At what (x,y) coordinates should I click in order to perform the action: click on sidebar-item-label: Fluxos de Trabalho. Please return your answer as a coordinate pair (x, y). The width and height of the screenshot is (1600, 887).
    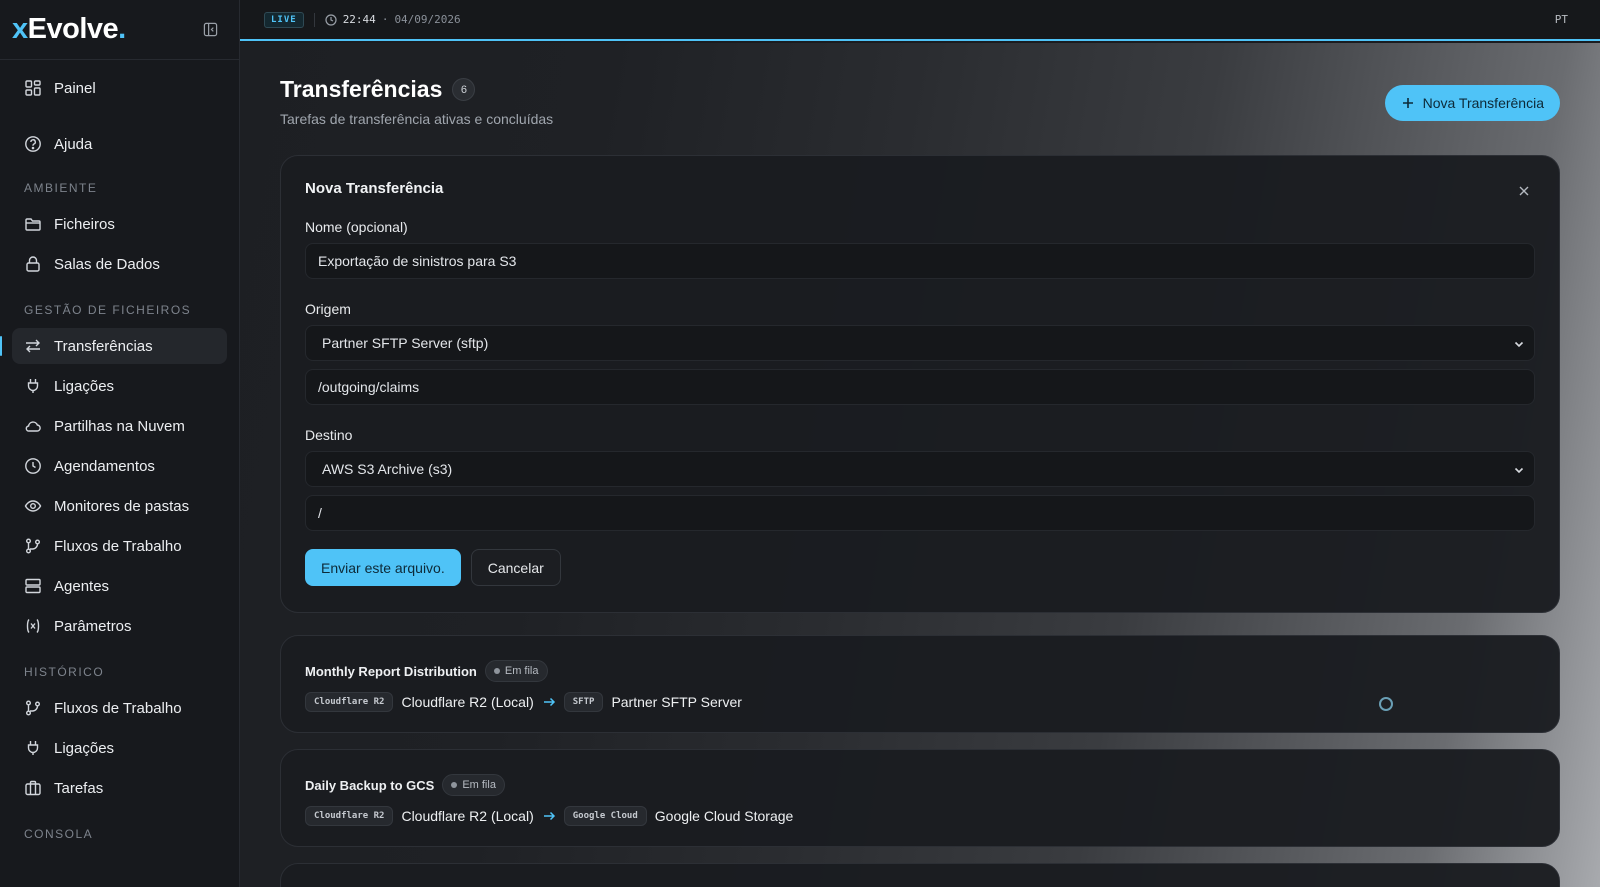
    Looking at the image, I should click on (118, 546).